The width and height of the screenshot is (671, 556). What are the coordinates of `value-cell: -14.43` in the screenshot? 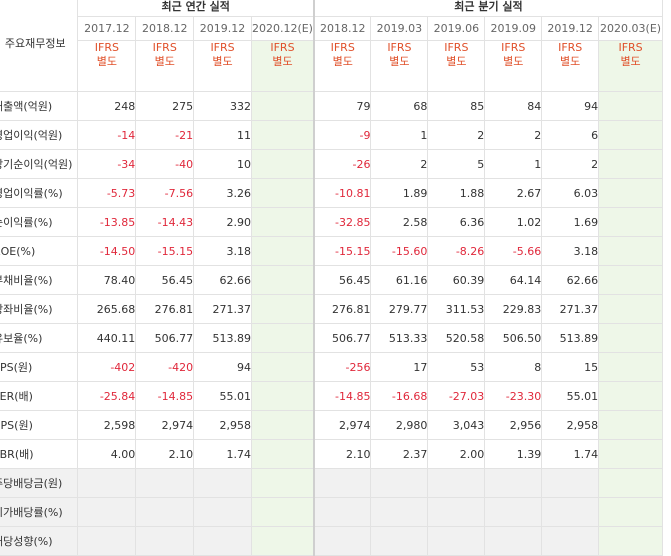 It's located at (165, 222).